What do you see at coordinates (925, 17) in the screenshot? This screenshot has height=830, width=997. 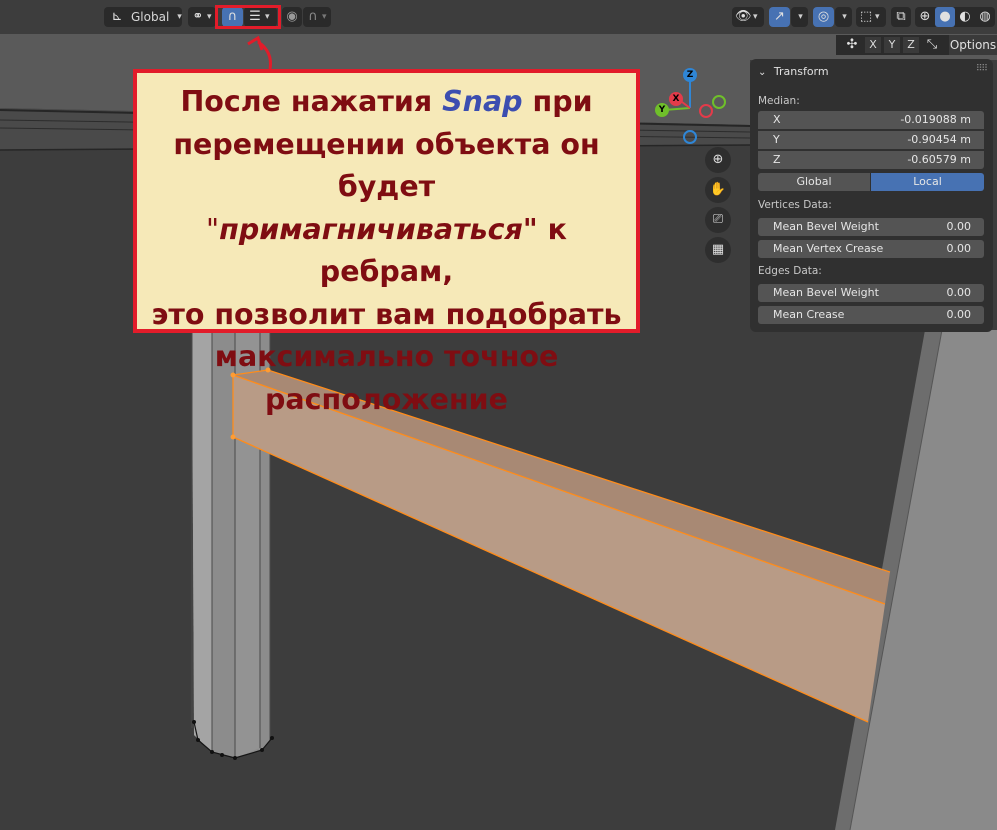 I see `wireframe-shading-icon: ⊕` at bounding box center [925, 17].